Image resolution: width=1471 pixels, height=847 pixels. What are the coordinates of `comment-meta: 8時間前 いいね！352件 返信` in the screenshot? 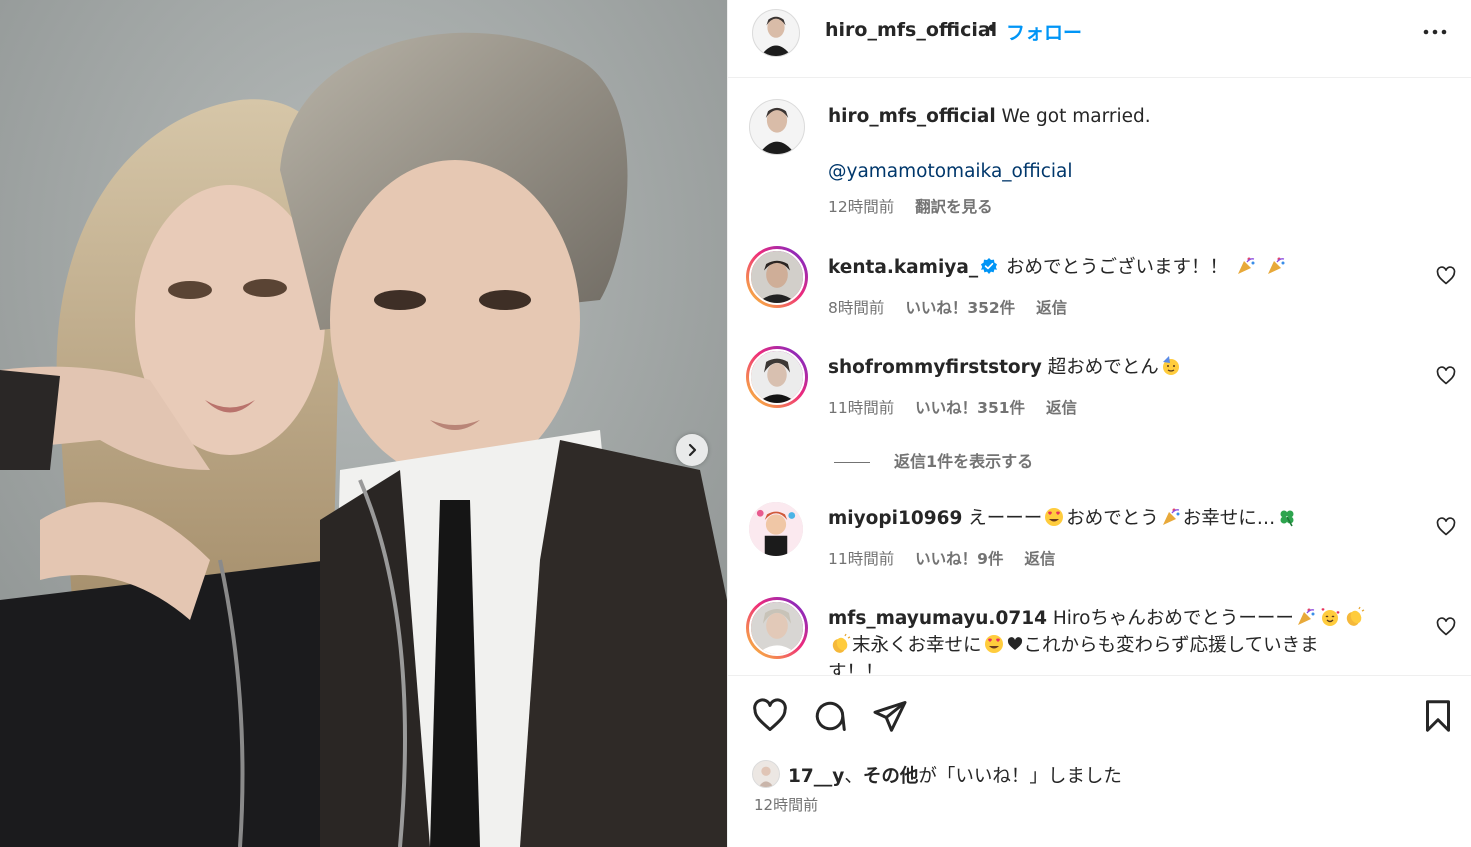 It's located at (947, 307).